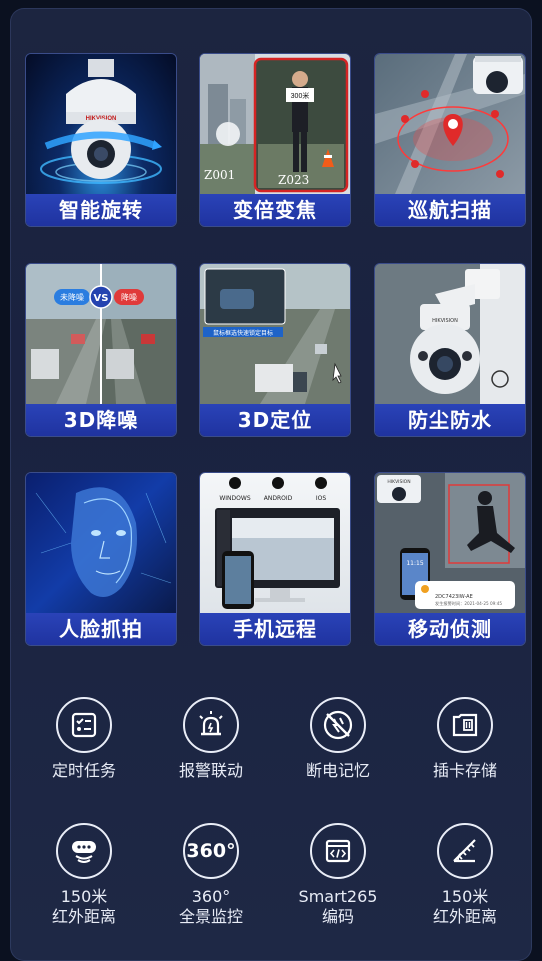 The image size is (542, 961). What do you see at coordinates (101, 629) in the screenshot?
I see `tile-caption: 人脸抓拍` at bounding box center [101, 629].